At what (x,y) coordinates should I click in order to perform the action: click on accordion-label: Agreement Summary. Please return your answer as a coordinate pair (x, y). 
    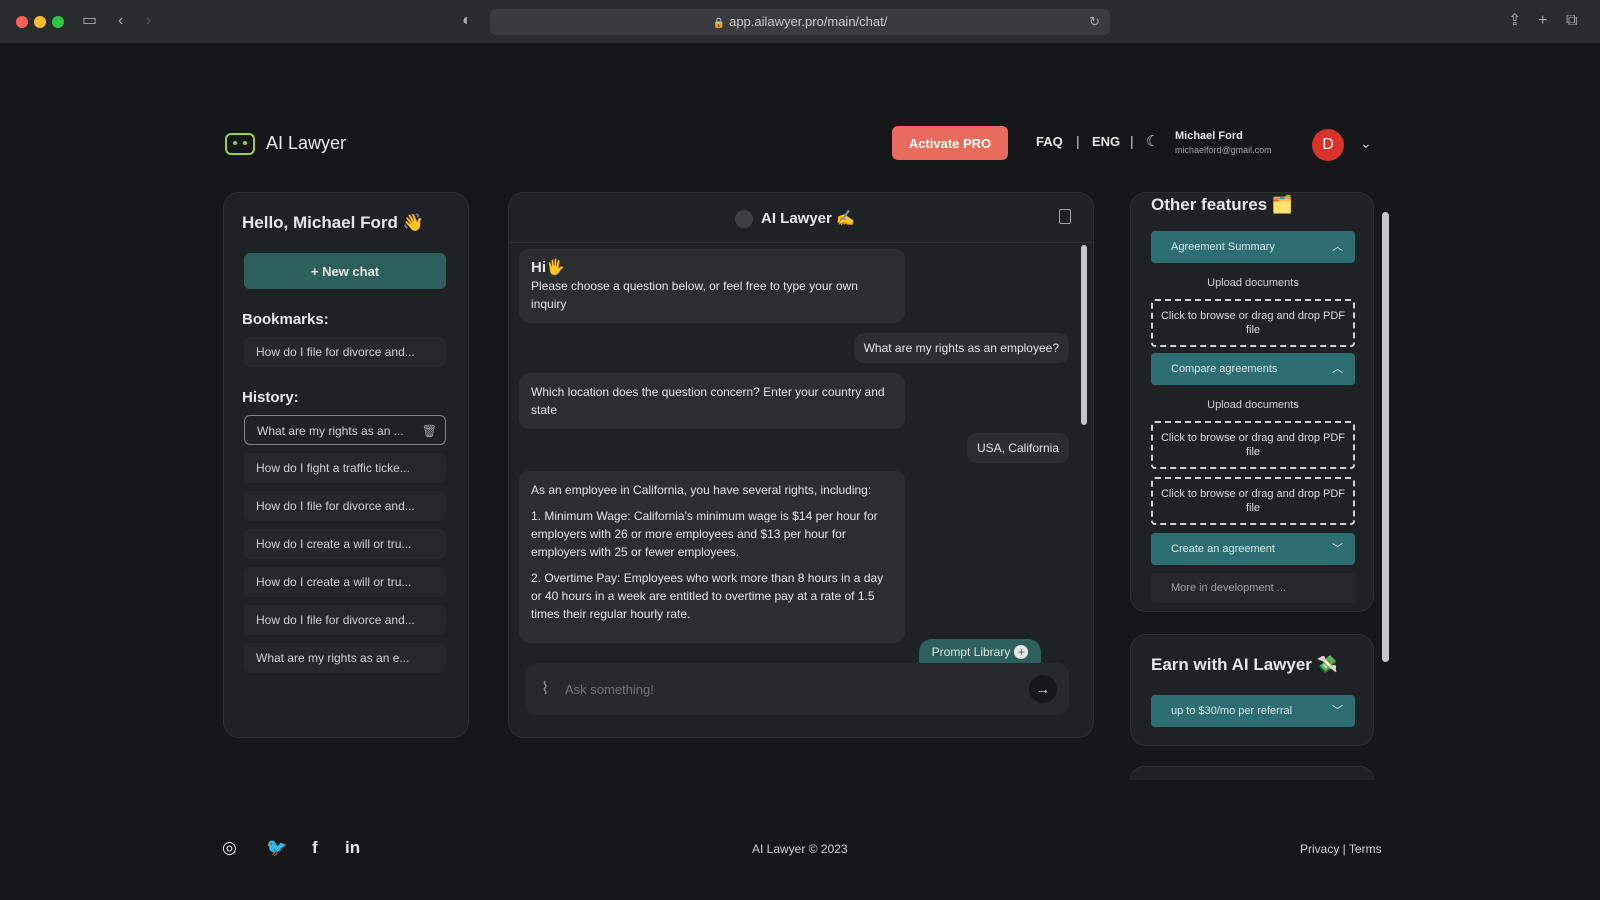
    Looking at the image, I should click on (1223, 247).